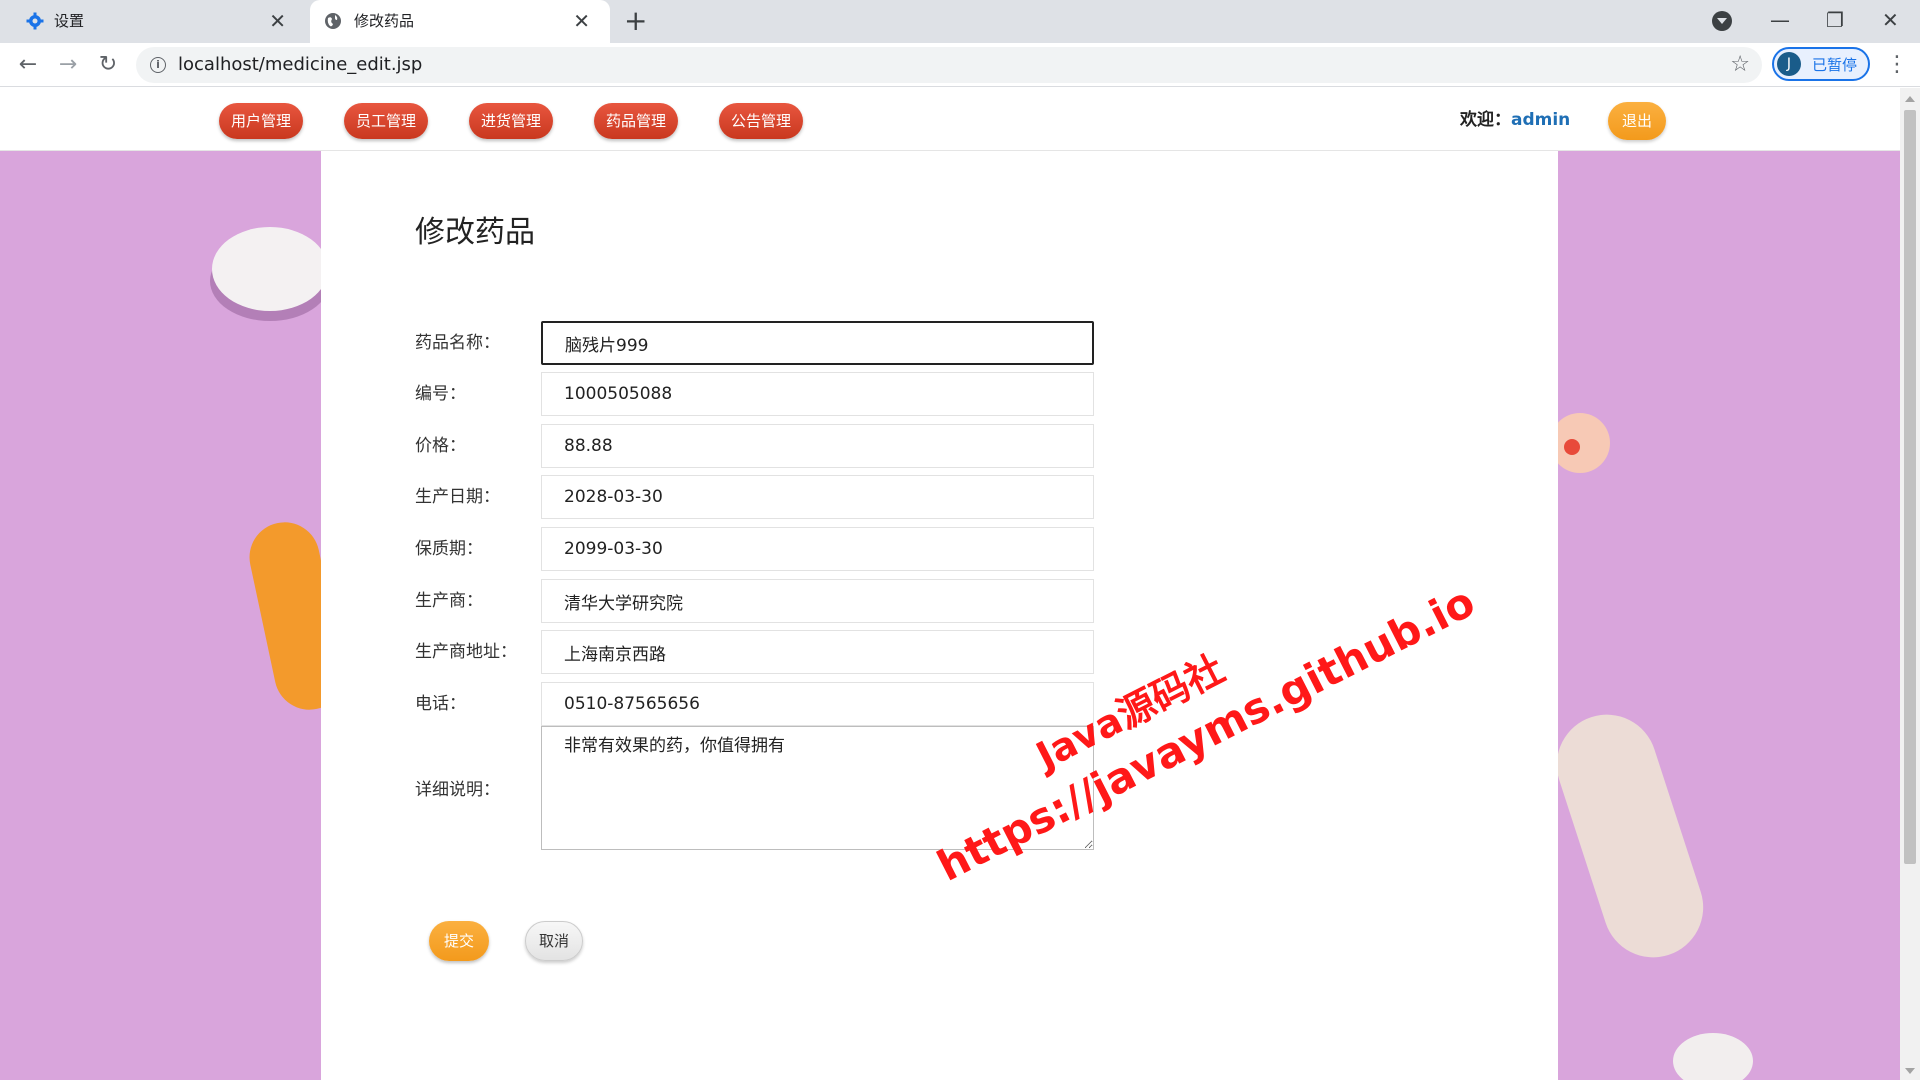  Describe the element at coordinates (950, 119) in the screenshot. I see `top-navbar: 用户管理 员工管理 进货管理 药品管理 公告管理 欢迎：admin 退出` at that location.